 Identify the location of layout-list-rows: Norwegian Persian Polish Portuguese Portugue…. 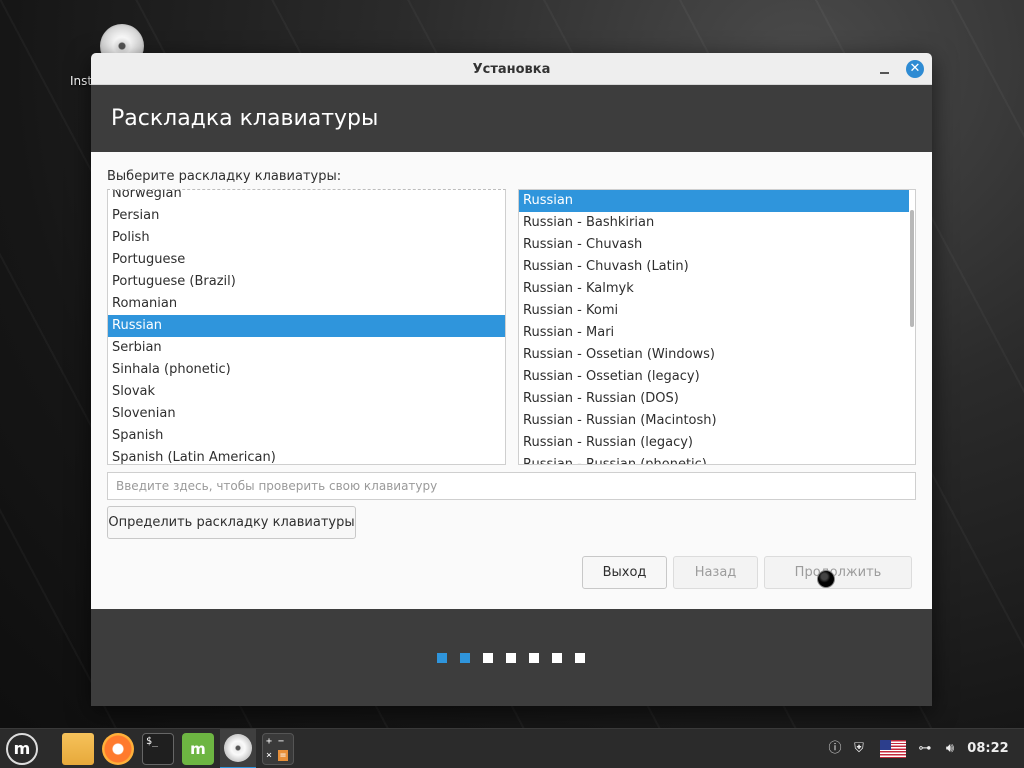
(306, 327).